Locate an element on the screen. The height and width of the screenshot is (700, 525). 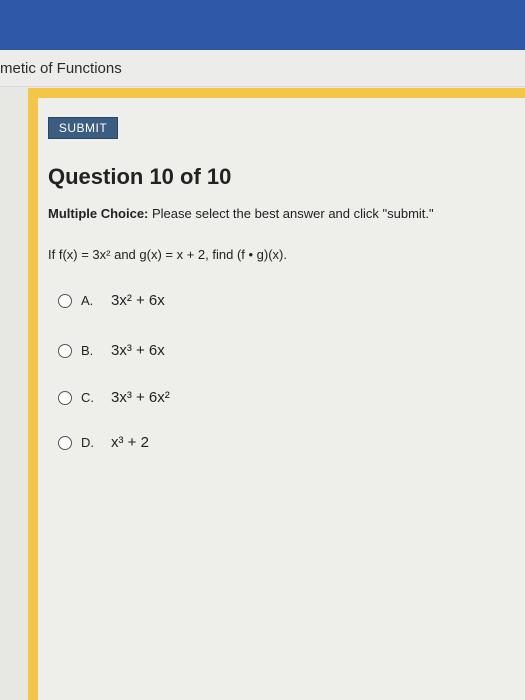
choice-a: A. 3x² + 6x is located at coordinates (111, 300).